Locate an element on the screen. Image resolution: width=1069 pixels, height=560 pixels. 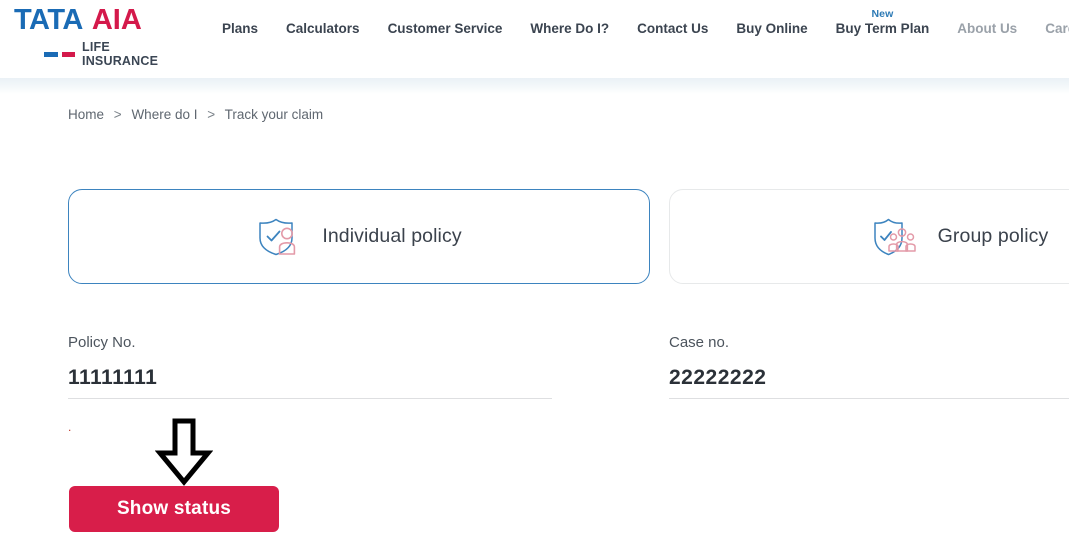
breadcrumb-item-home: Home is located at coordinates (86, 114).